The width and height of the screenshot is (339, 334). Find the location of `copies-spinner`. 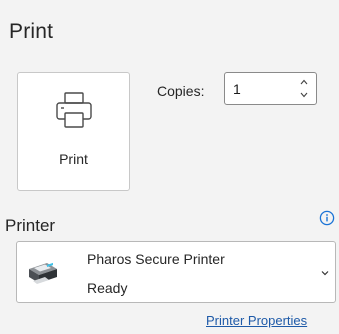

copies-spinner is located at coordinates (304, 89).